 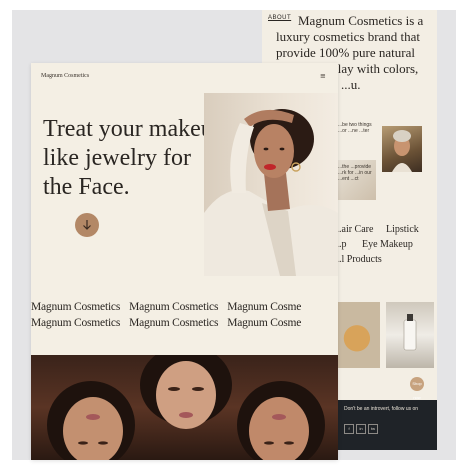 I want to click on models-group-image, so click(x=184, y=407).